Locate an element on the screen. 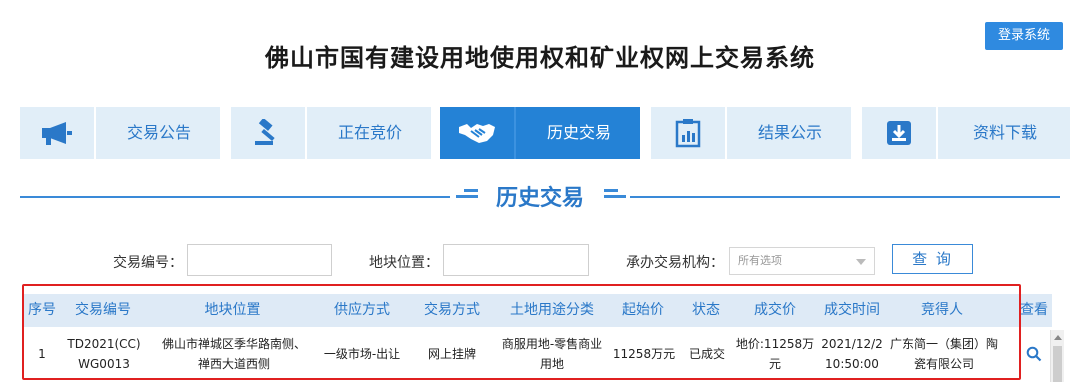 Image resolution: width=1080 pixels, height=382 pixels. section-title: 历史交易 is located at coordinates (539, 198).